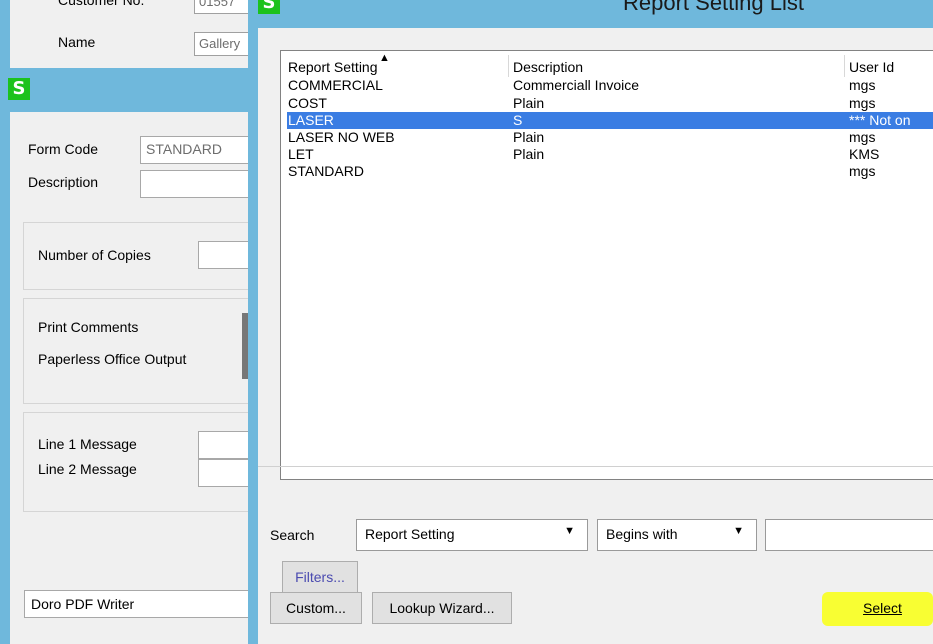 The height and width of the screenshot is (644, 933). I want to click on column-header-report-setting: Report Setting, so click(333, 67).